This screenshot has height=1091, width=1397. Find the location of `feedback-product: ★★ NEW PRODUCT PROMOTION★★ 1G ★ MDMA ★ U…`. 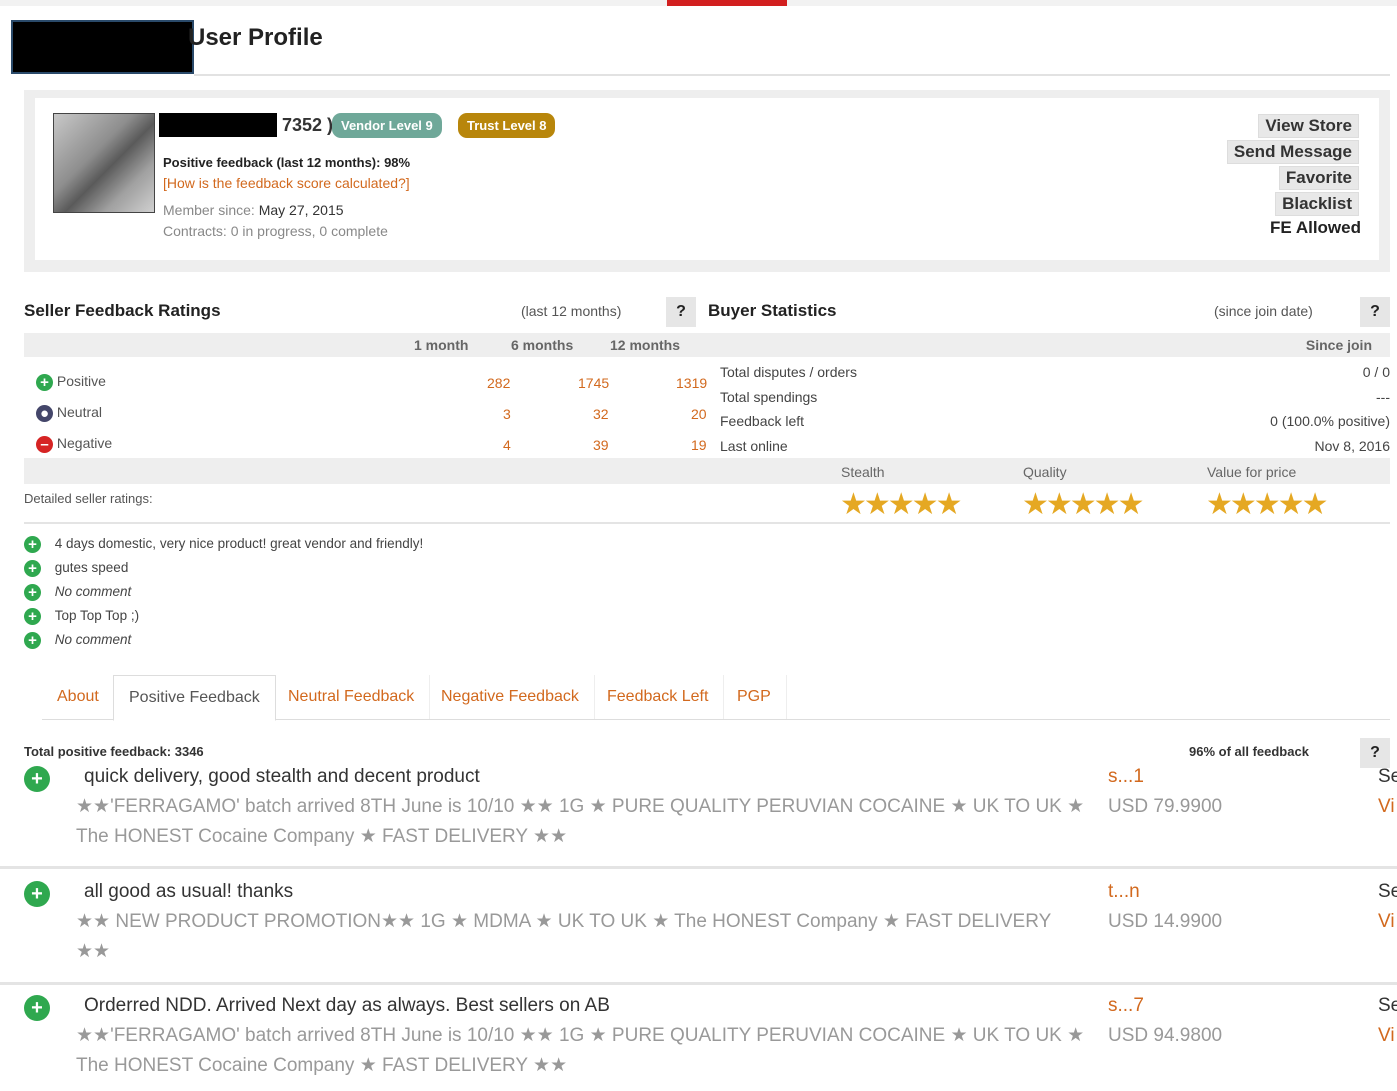

feedback-product: ★★ NEW PRODUCT PROMOTION★★ 1G ★ MDMA ★ U… is located at coordinates (571, 937).